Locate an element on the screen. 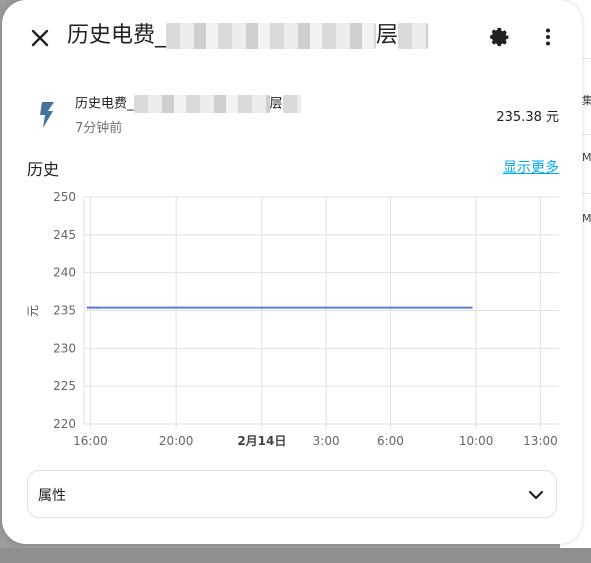 The image size is (591, 563). attributes-expander: 属性 is located at coordinates (292, 494).